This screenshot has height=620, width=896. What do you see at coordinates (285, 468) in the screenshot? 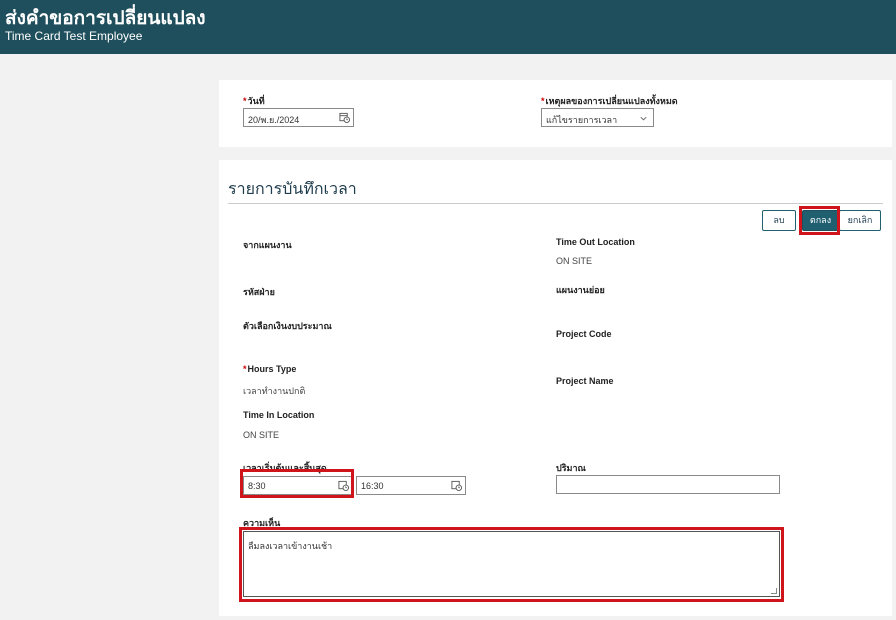
I see `start-end-time-label: เวลาเริ่มต้นและสิ้นสุด` at bounding box center [285, 468].